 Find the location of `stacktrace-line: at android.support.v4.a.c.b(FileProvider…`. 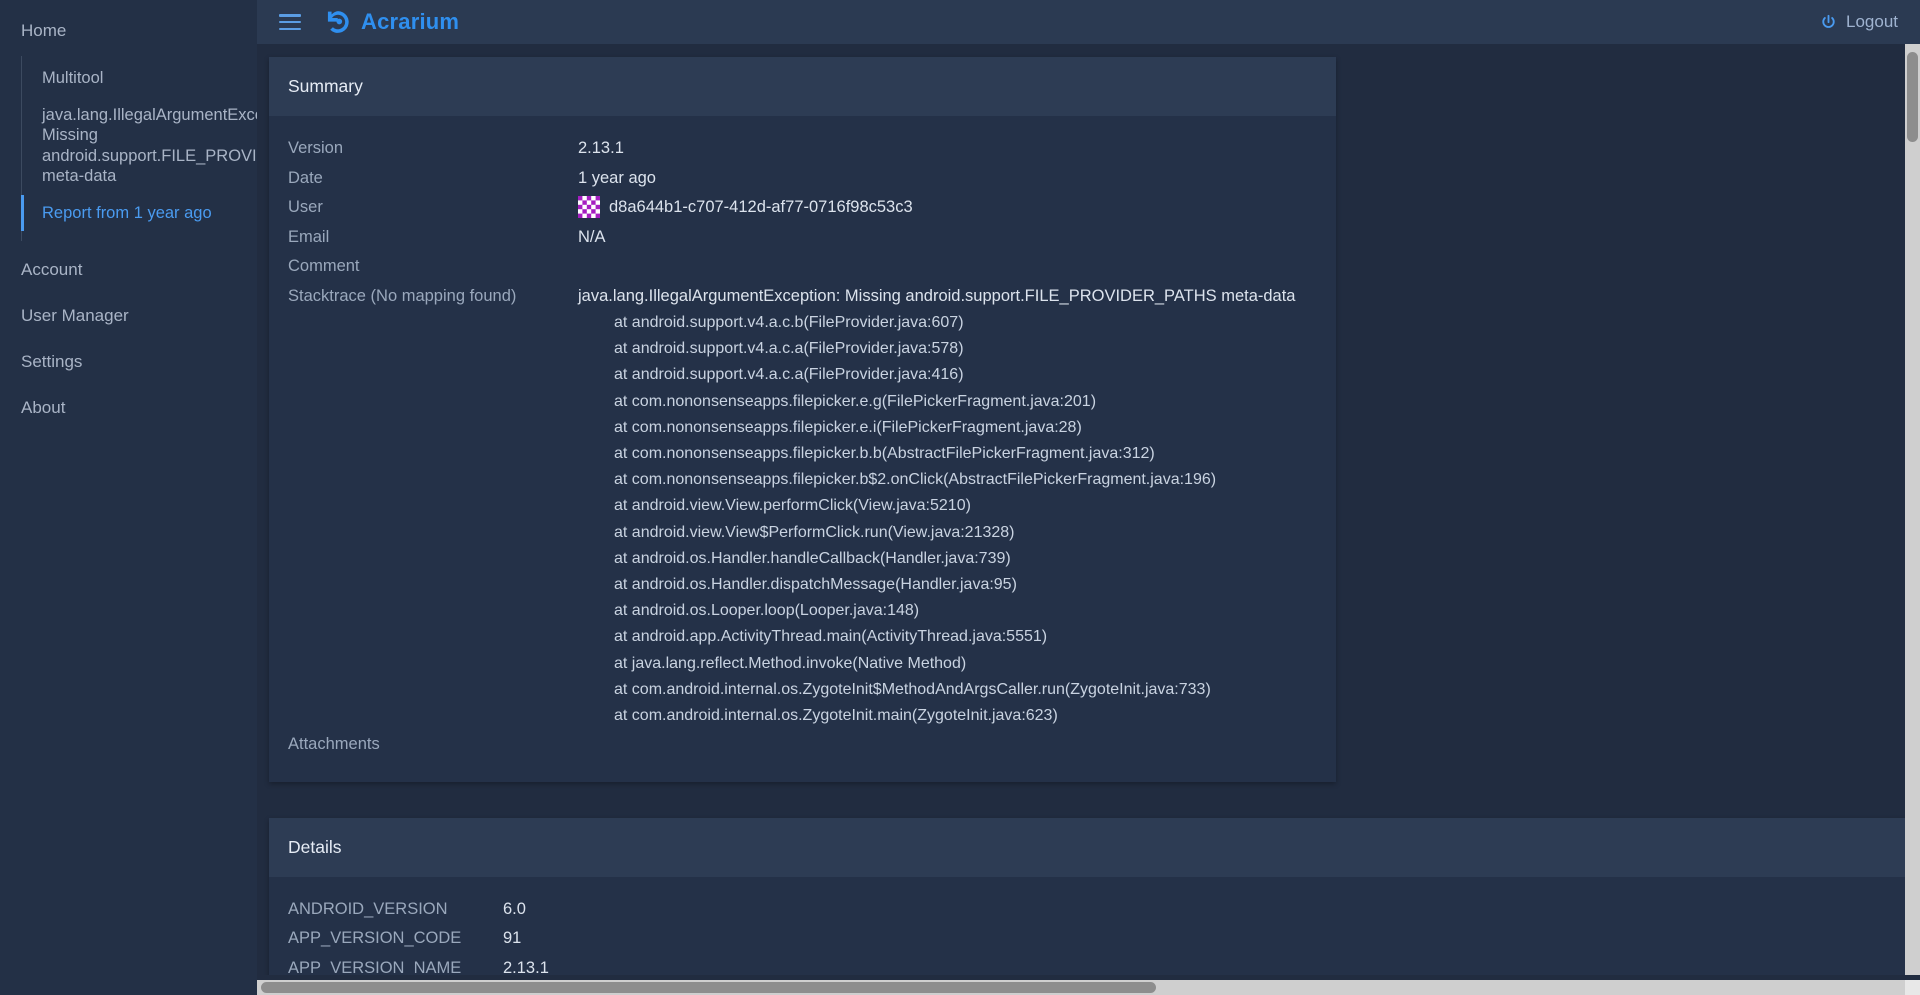

stacktrace-line: at android.support.v4.a.c.b(FileProvider… is located at coordinates (789, 322).